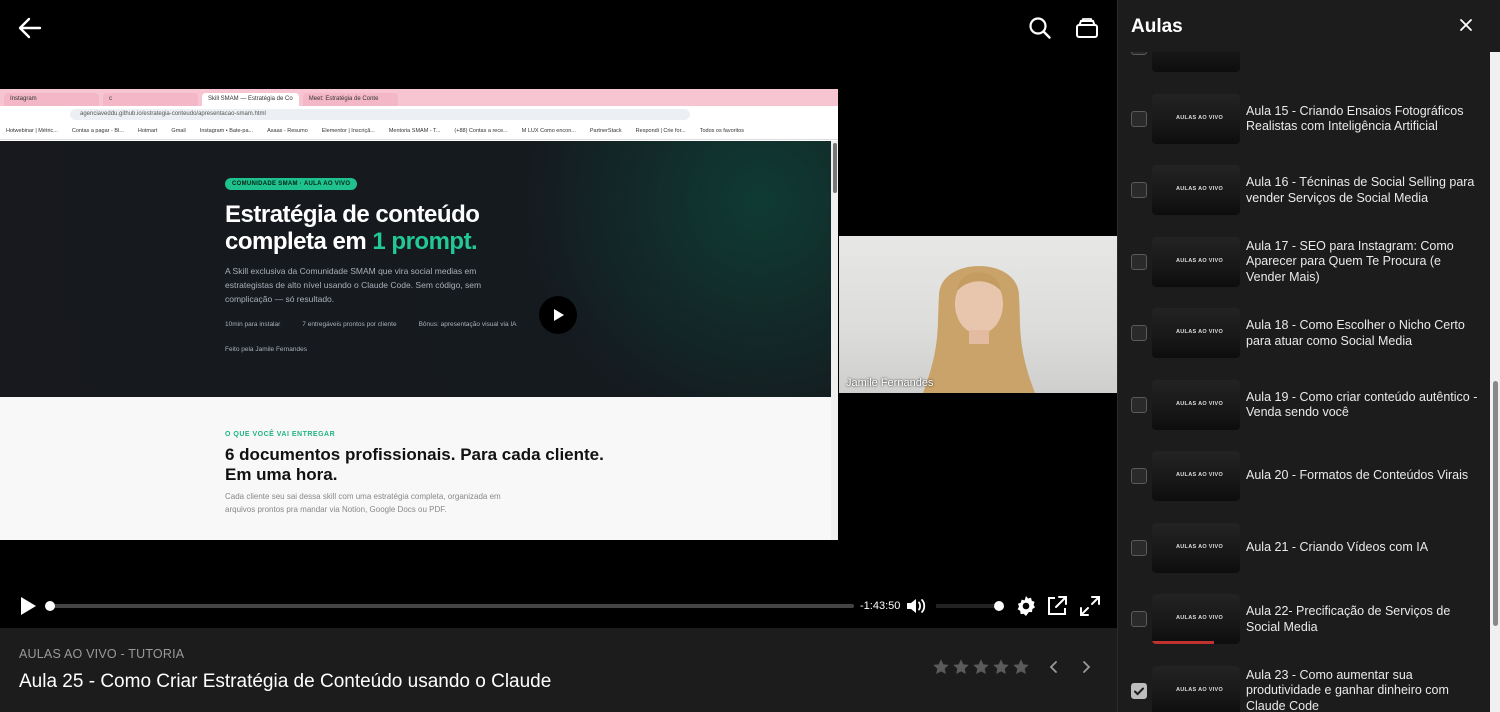 This screenshot has width=1500, height=712. I want to click on hero-made-by: Feito pela Jamile Fernandes, so click(266, 349).